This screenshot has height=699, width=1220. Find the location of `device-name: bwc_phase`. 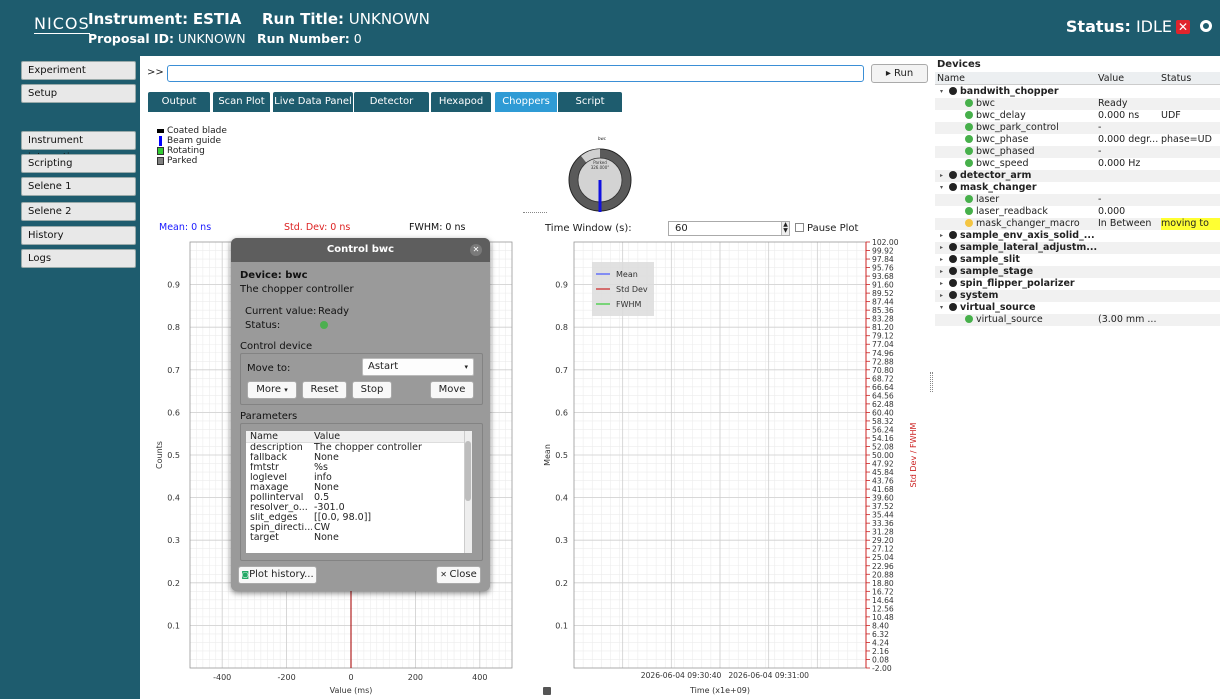

device-name: bwc_phase is located at coordinates (1031, 140).